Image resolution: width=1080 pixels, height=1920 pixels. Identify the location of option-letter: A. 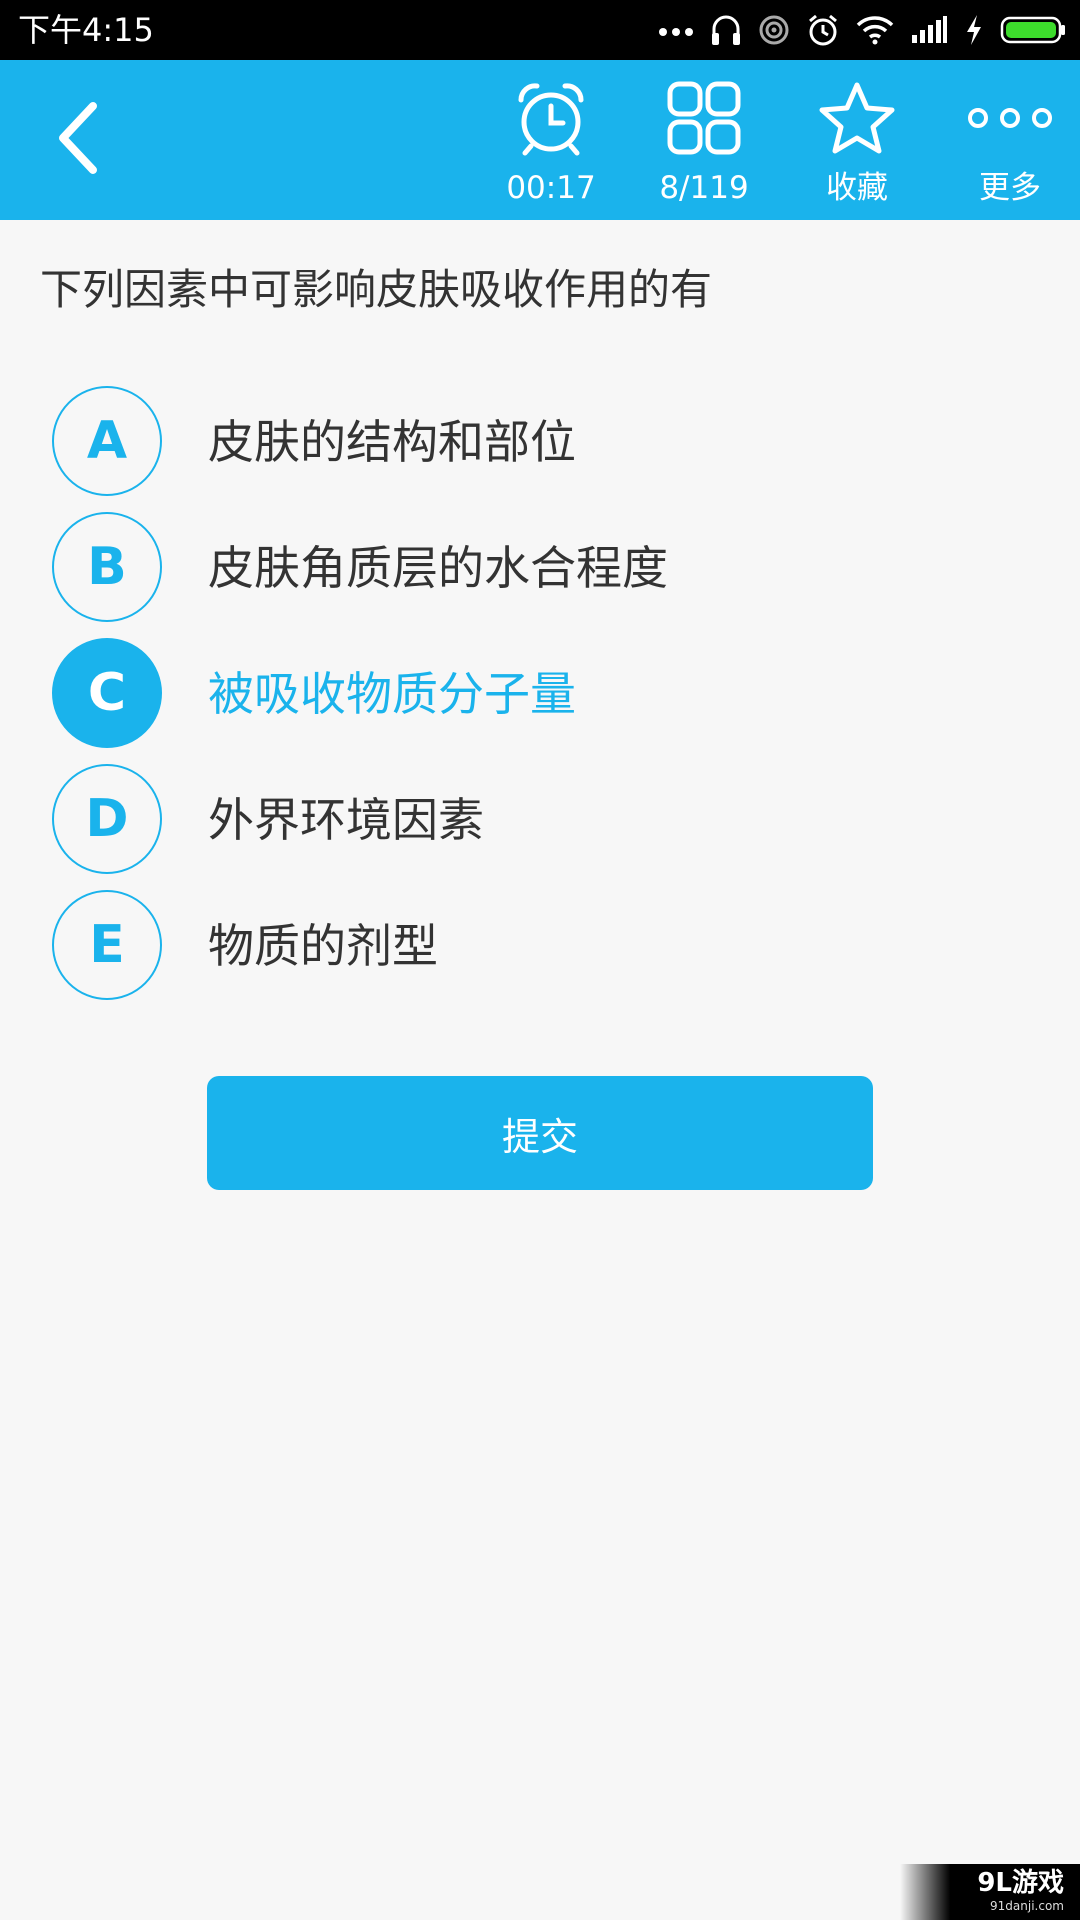
(107, 441).